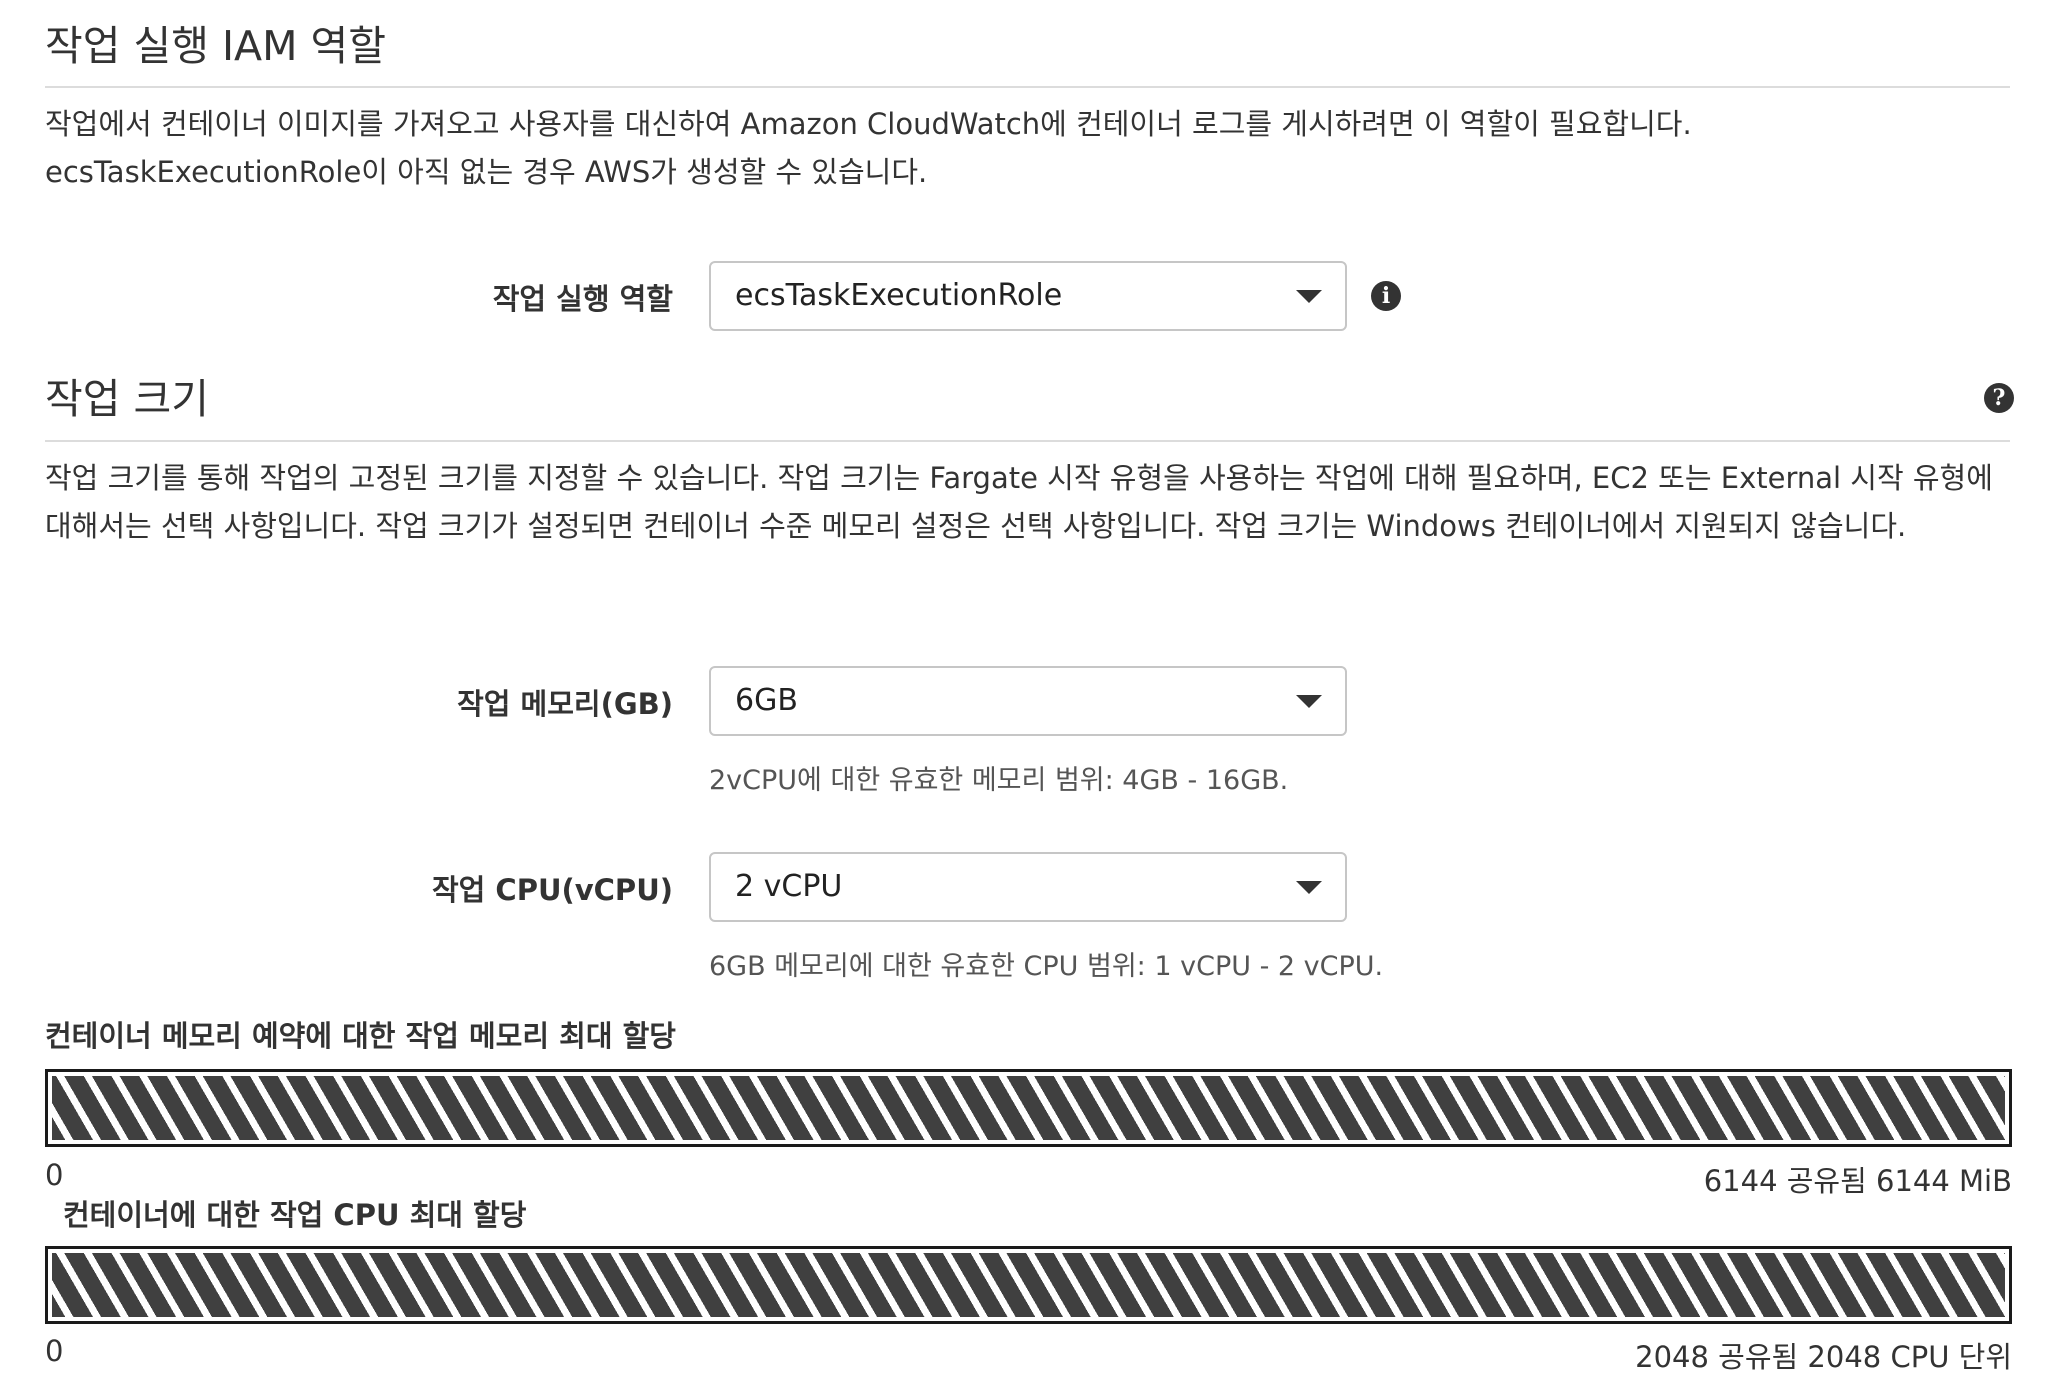 This screenshot has height=1376, width=2050. What do you see at coordinates (1857, 1181) in the screenshot?
I see `memory-allocation-max: 6144 공유됨 6144 MiB` at bounding box center [1857, 1181].